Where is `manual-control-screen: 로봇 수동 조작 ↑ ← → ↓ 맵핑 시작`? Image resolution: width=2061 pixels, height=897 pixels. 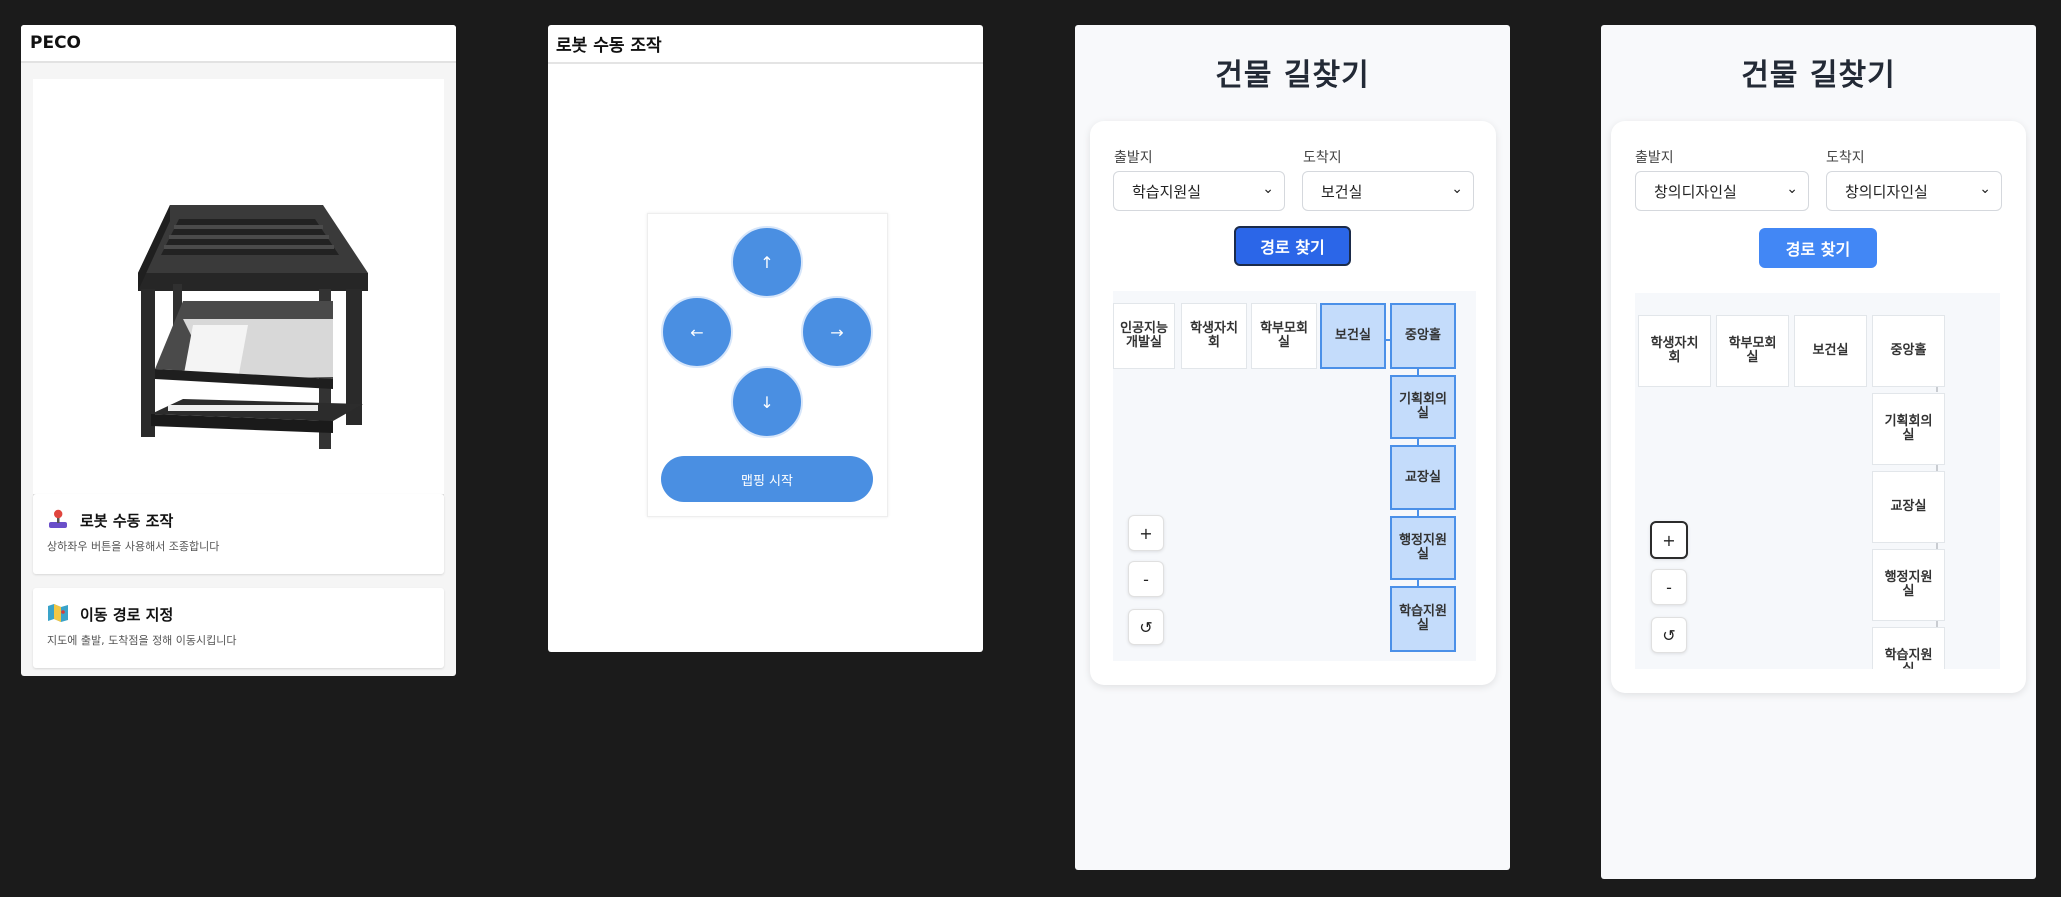 manual-control-screen: 로봇 수동 조작 ↑ ← → ↓ 맵핑 시작 is located at coordinates (765, 338).